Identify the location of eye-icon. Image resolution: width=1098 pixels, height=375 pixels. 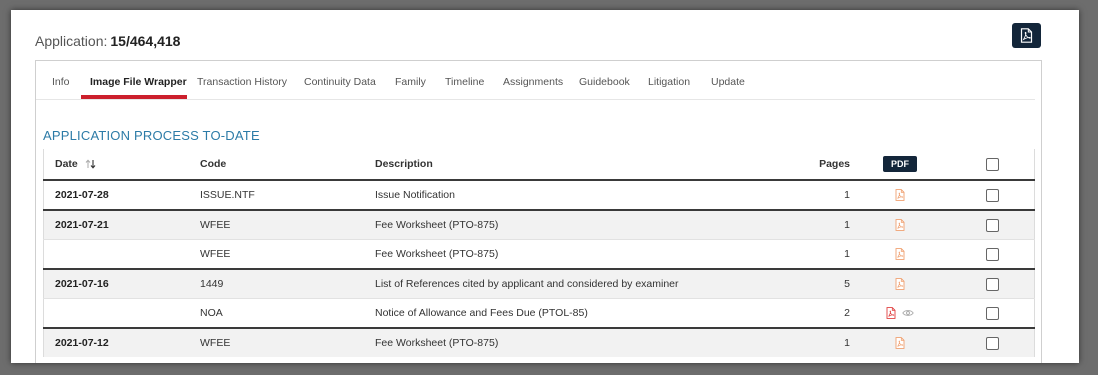
(908, 313).